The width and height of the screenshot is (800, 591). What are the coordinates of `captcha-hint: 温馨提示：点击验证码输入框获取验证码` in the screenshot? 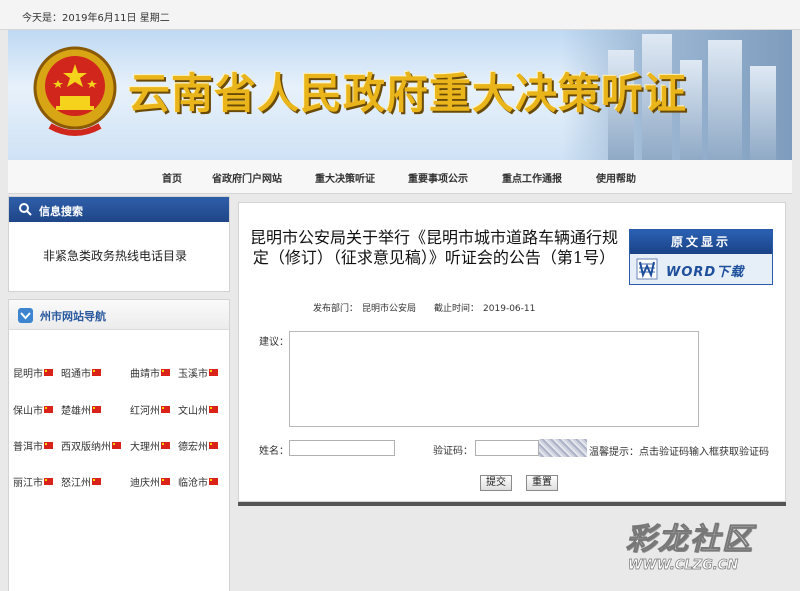 It's located at (679, 452).